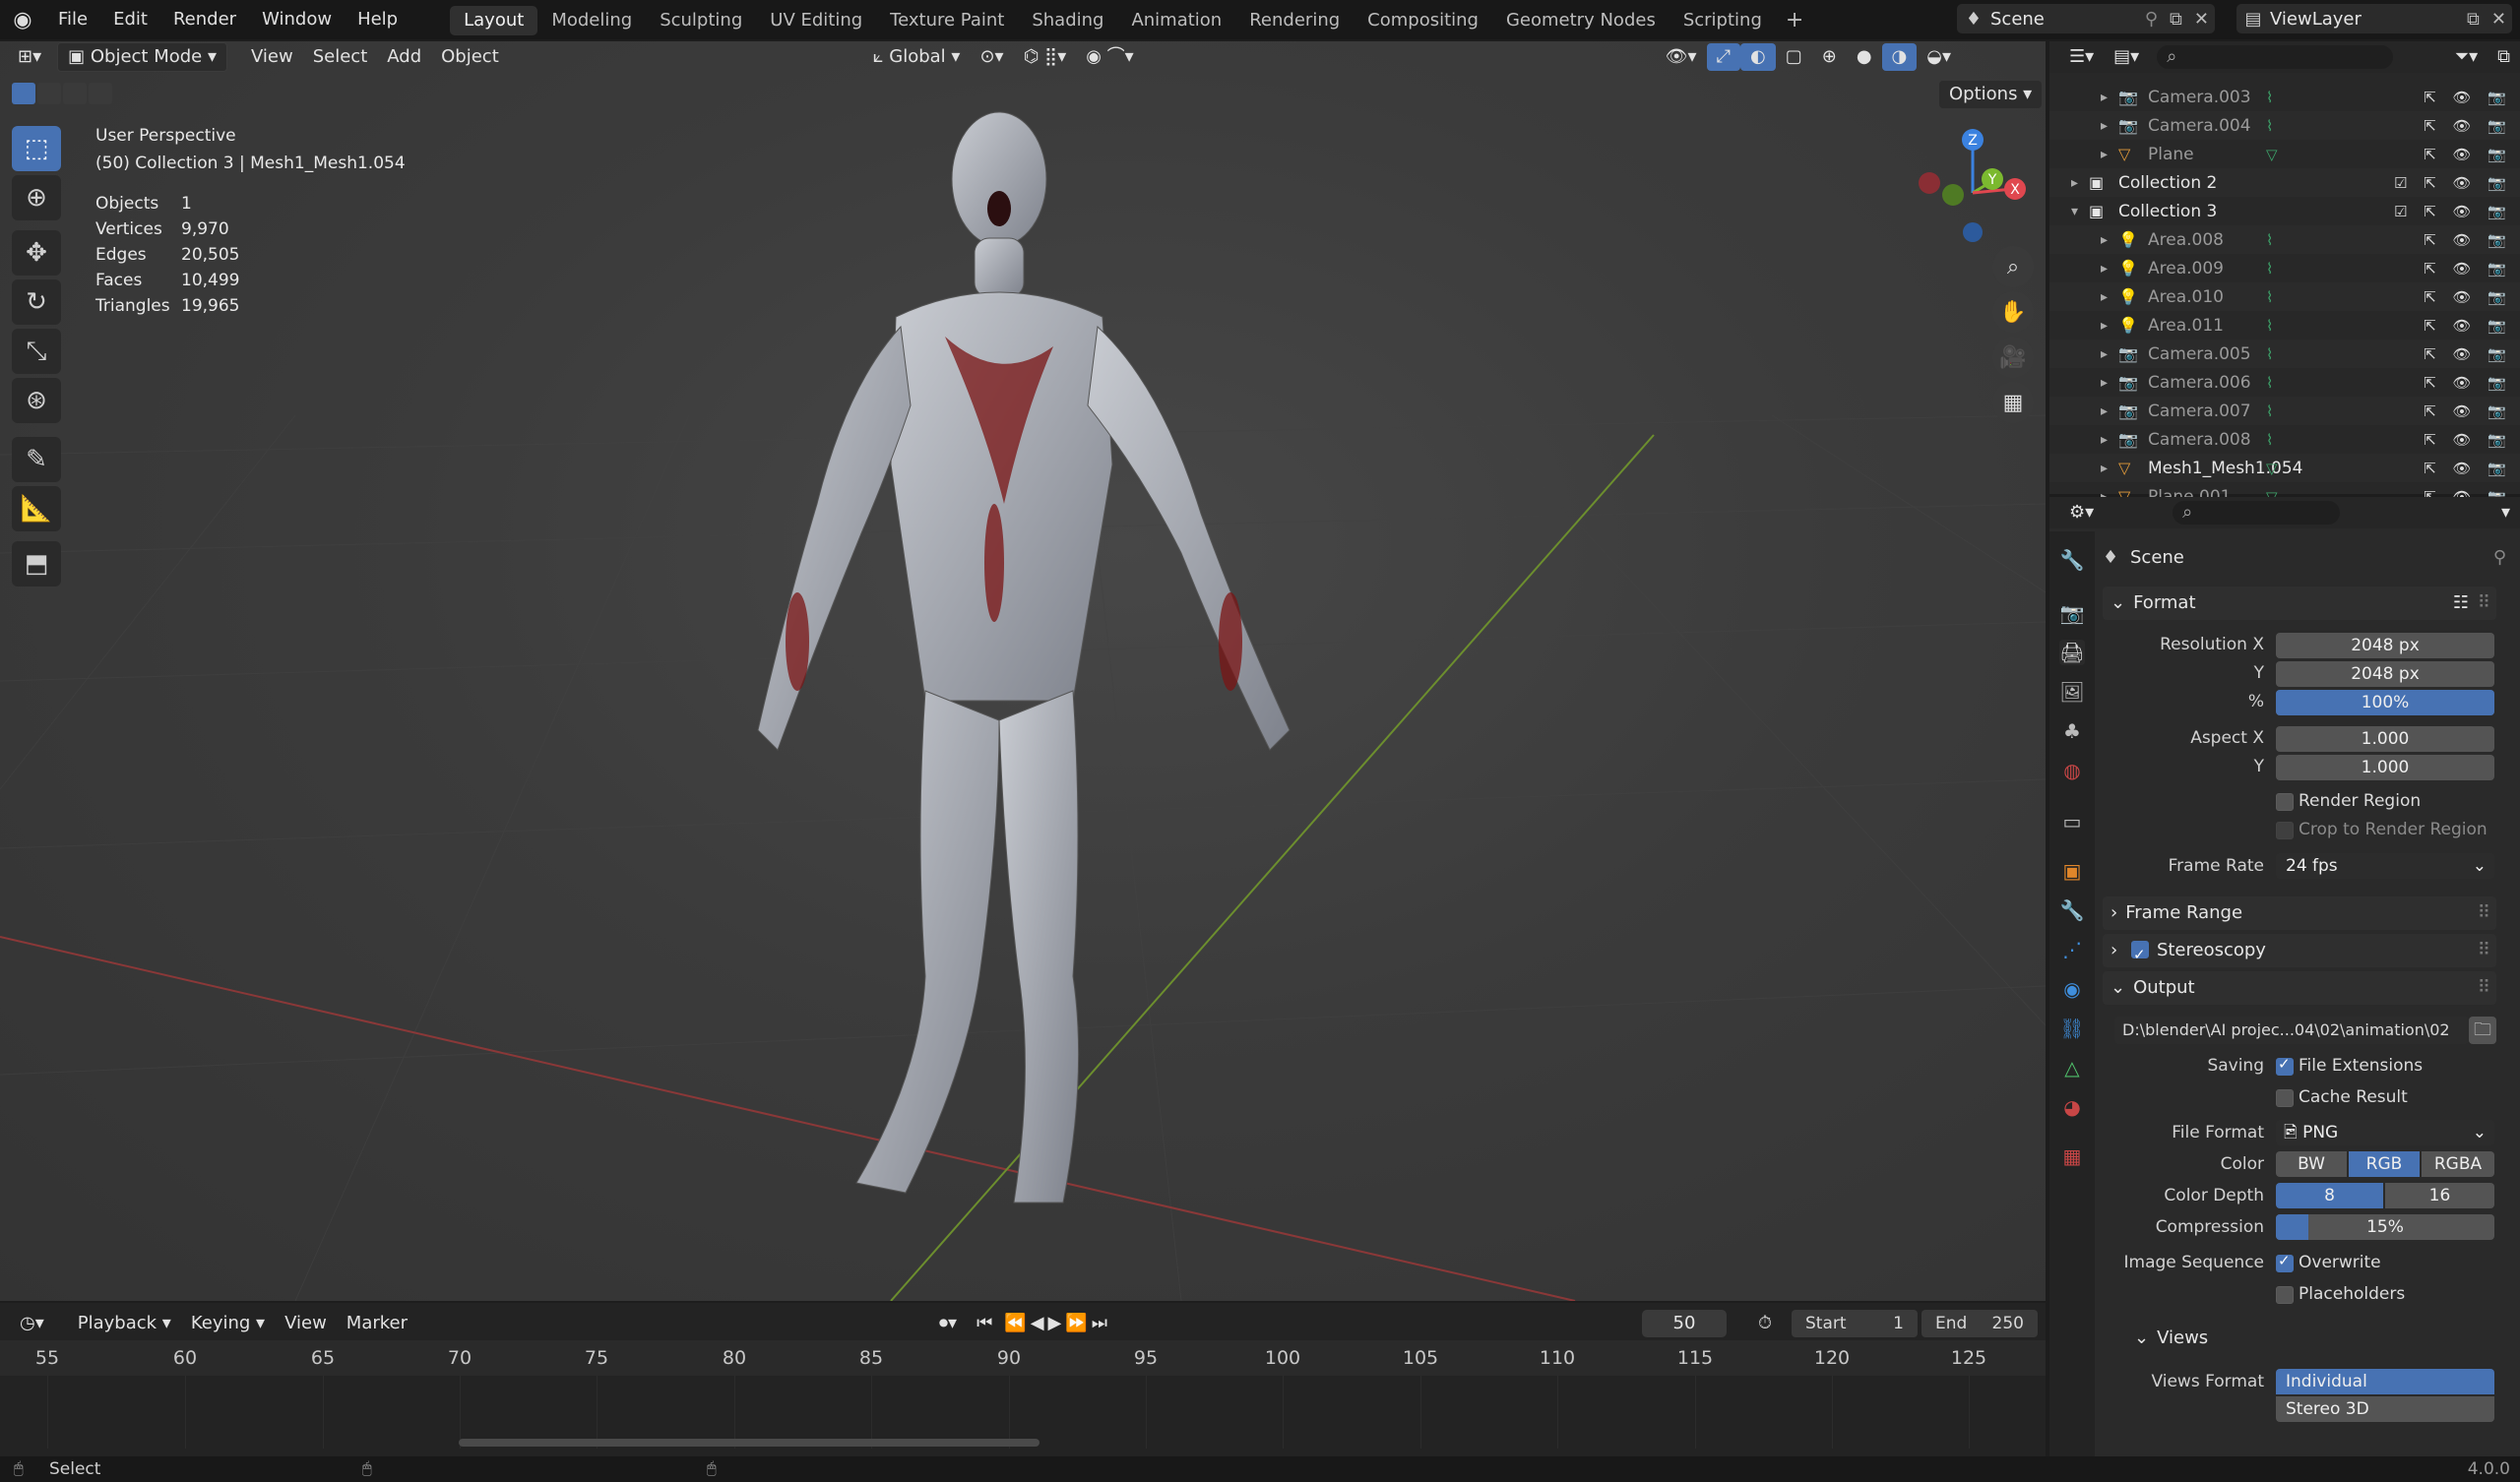  Describe the element at coordinates (494, 20) in the screenshot. I see `tab-layout: Layout` at that location.